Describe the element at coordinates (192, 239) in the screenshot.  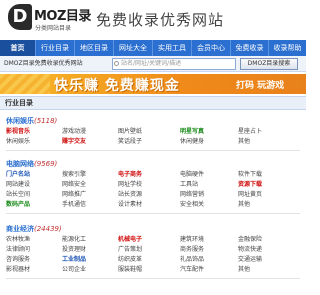
I see `category-link: 建筑环境` at that location.